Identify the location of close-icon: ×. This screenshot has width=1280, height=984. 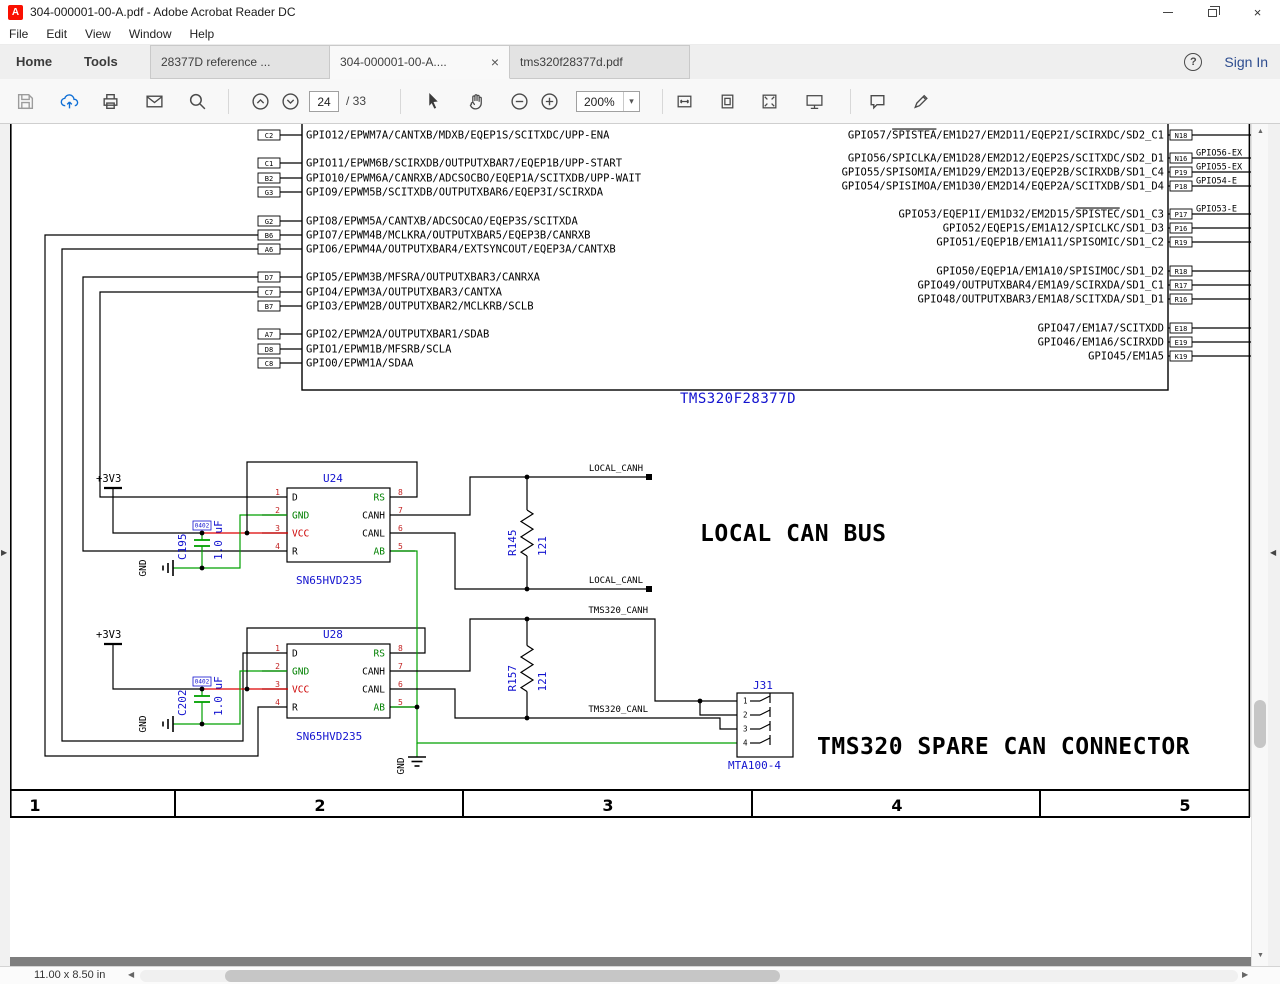
(1257, 12).